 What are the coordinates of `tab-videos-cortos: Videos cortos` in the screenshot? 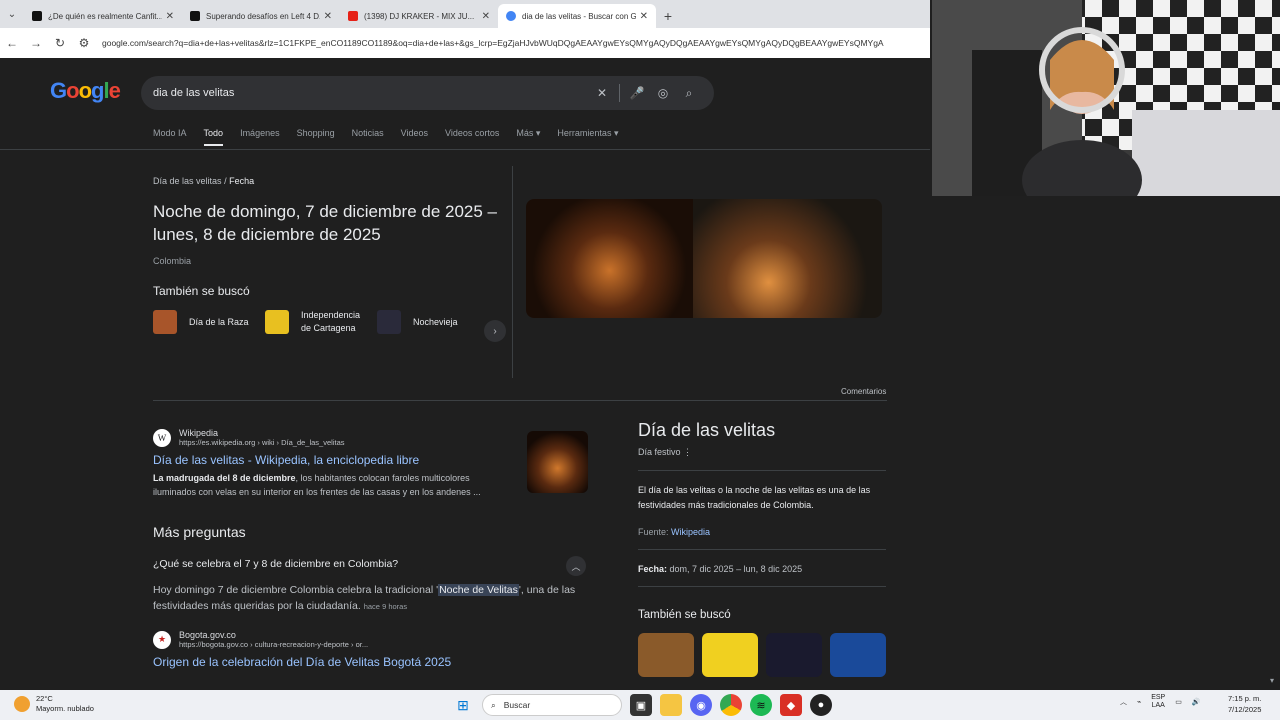 It's located at (472, 137).